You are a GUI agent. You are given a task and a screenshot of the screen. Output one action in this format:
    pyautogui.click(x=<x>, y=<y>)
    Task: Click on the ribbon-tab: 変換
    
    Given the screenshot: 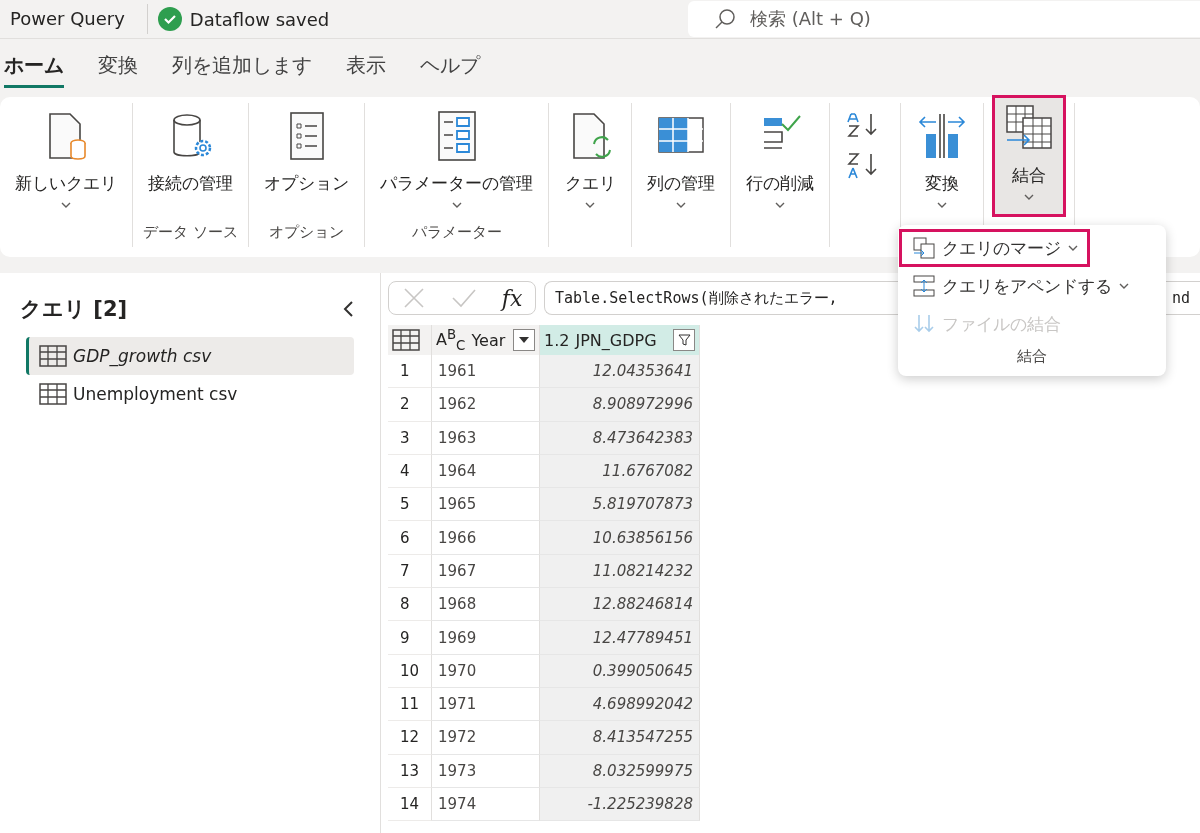 What is the action you would take?
    pyautogui.click(x=118, y=67)
    